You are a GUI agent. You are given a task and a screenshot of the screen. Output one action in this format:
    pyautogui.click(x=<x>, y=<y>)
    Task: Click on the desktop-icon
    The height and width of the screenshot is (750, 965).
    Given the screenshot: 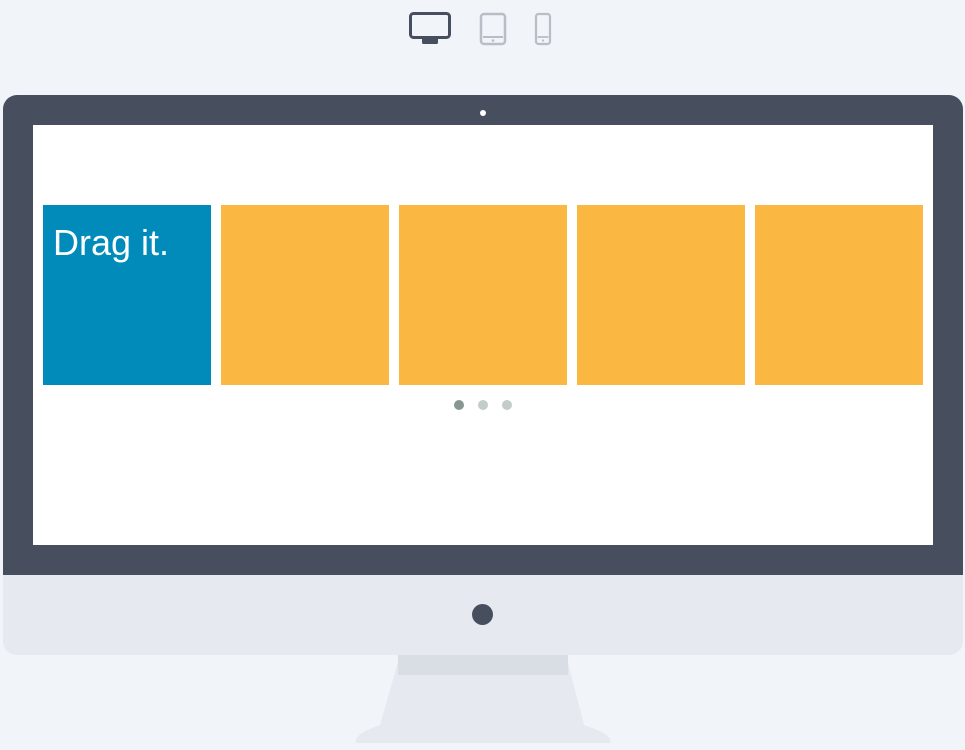 What is the action you would take?
    pyautogui.click(x=430, y=28)
    